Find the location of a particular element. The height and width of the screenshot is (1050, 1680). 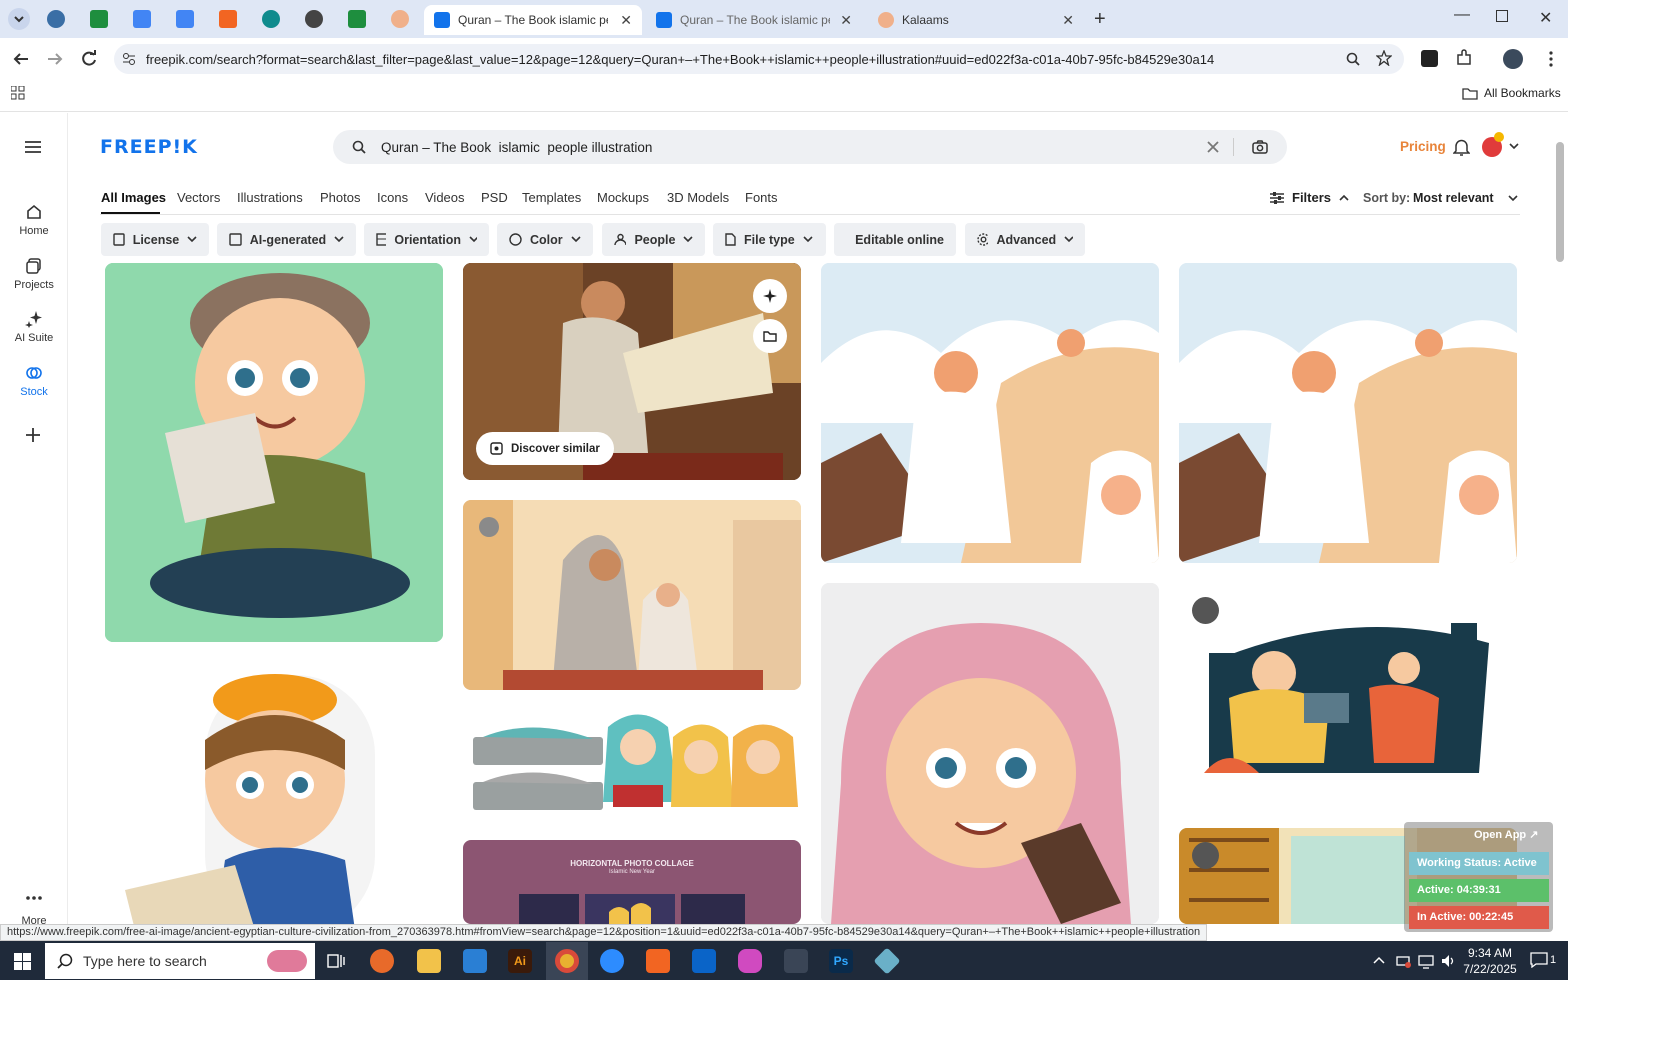

page-scrollbar is located at coordinates (1560, 202).